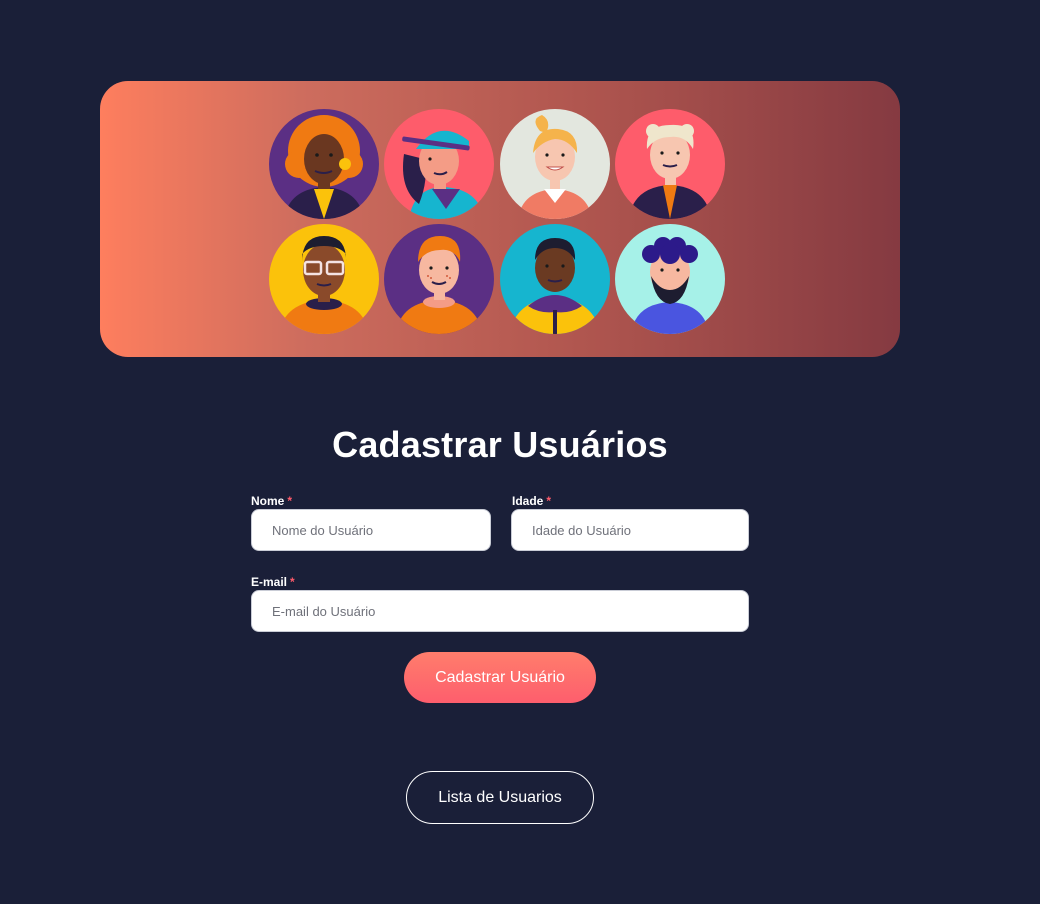  Describe the element at coordinates (528, 501) in the screenshot. I see `idade-label-text: Idade` at that location.